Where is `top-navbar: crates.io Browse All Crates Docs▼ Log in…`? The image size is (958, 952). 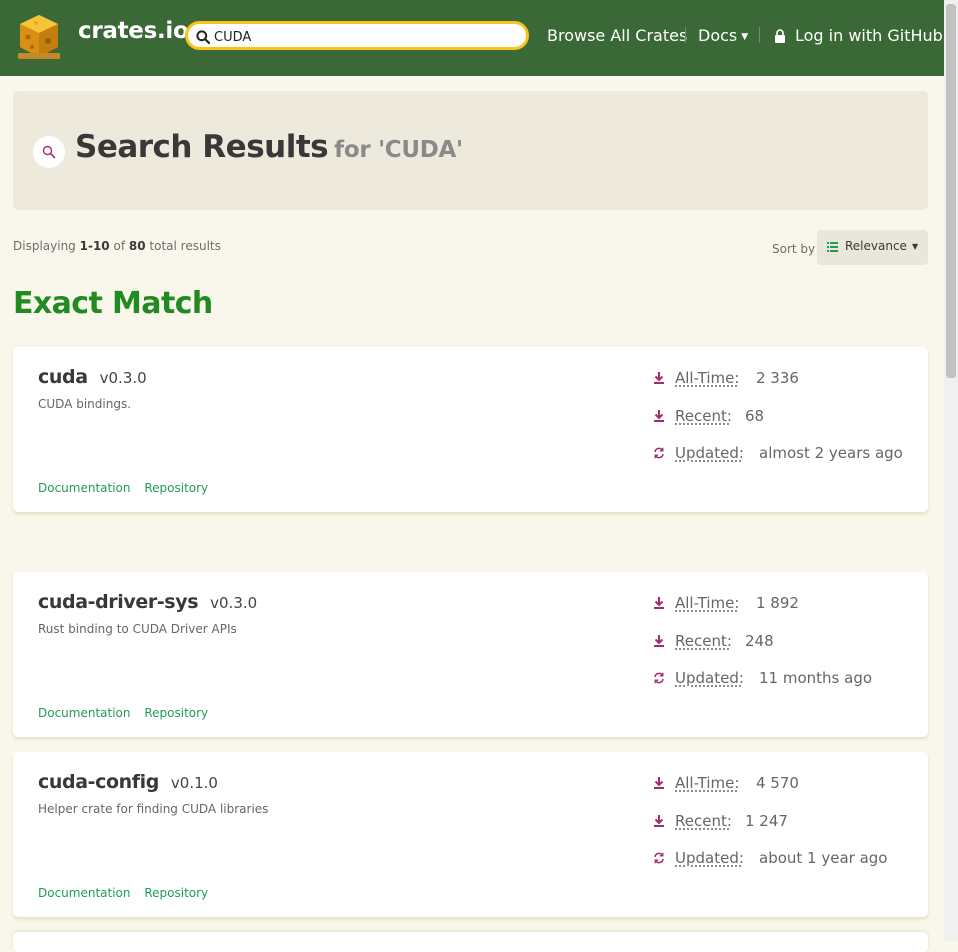
top-navbar: crates.io Browse All Crates Docs▼ Log in… is located at coordinates (472, 38).